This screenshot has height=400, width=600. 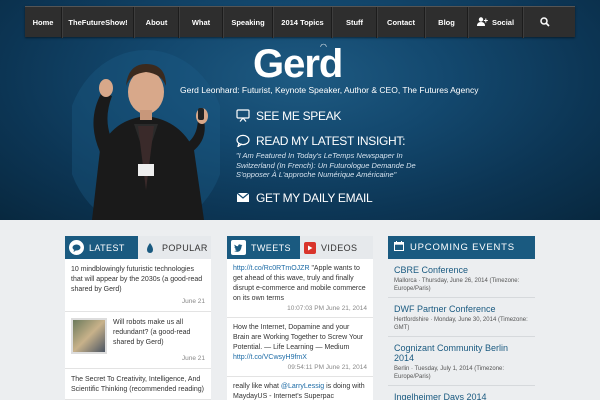 I want to click on nav-blog: Blog, so click(x=446, y=22).